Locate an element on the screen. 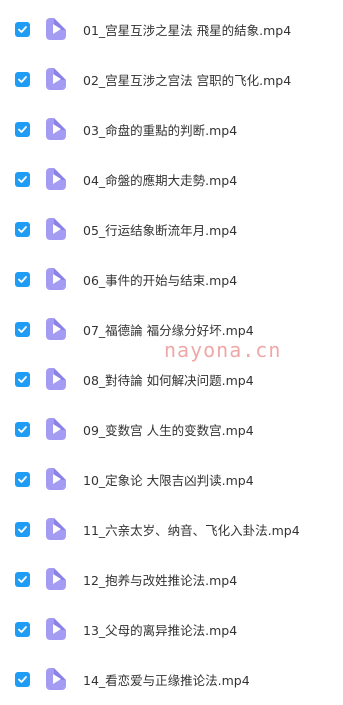 The height and width of the screenshot is (705, 343). file-row: 11_六亲太岁、纳音、飞化入卦法.mp4 is located at coordinates (171, 529).